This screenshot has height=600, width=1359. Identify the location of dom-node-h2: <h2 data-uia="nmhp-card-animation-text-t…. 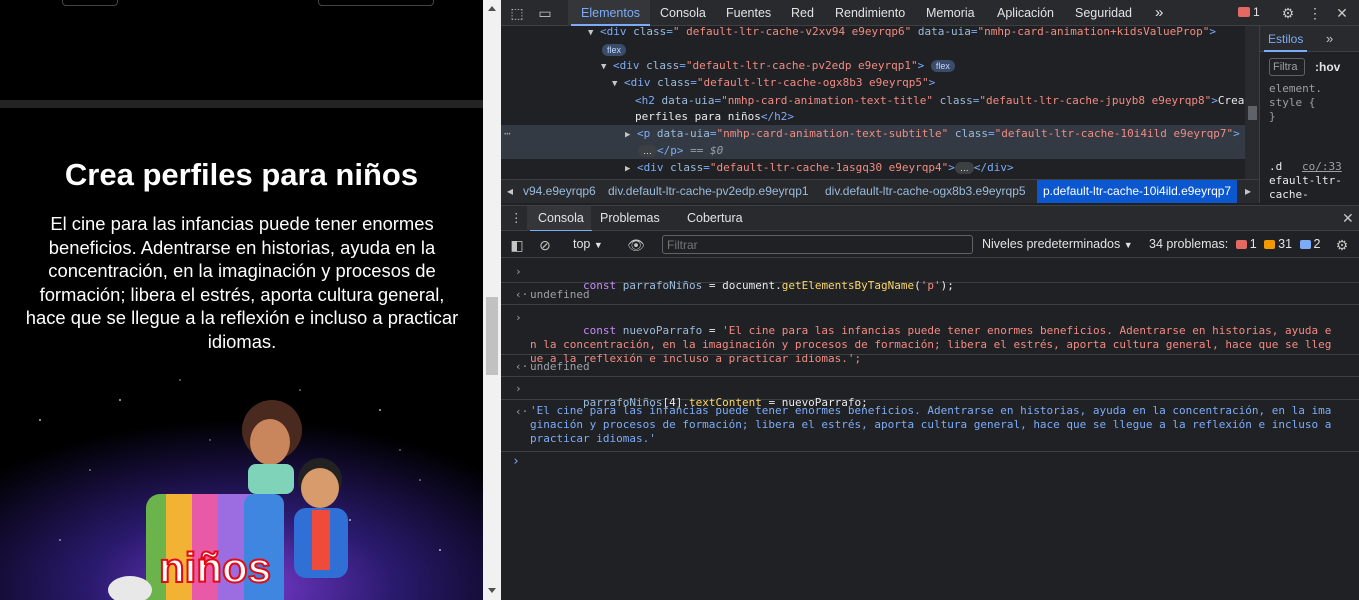
(939, 100).